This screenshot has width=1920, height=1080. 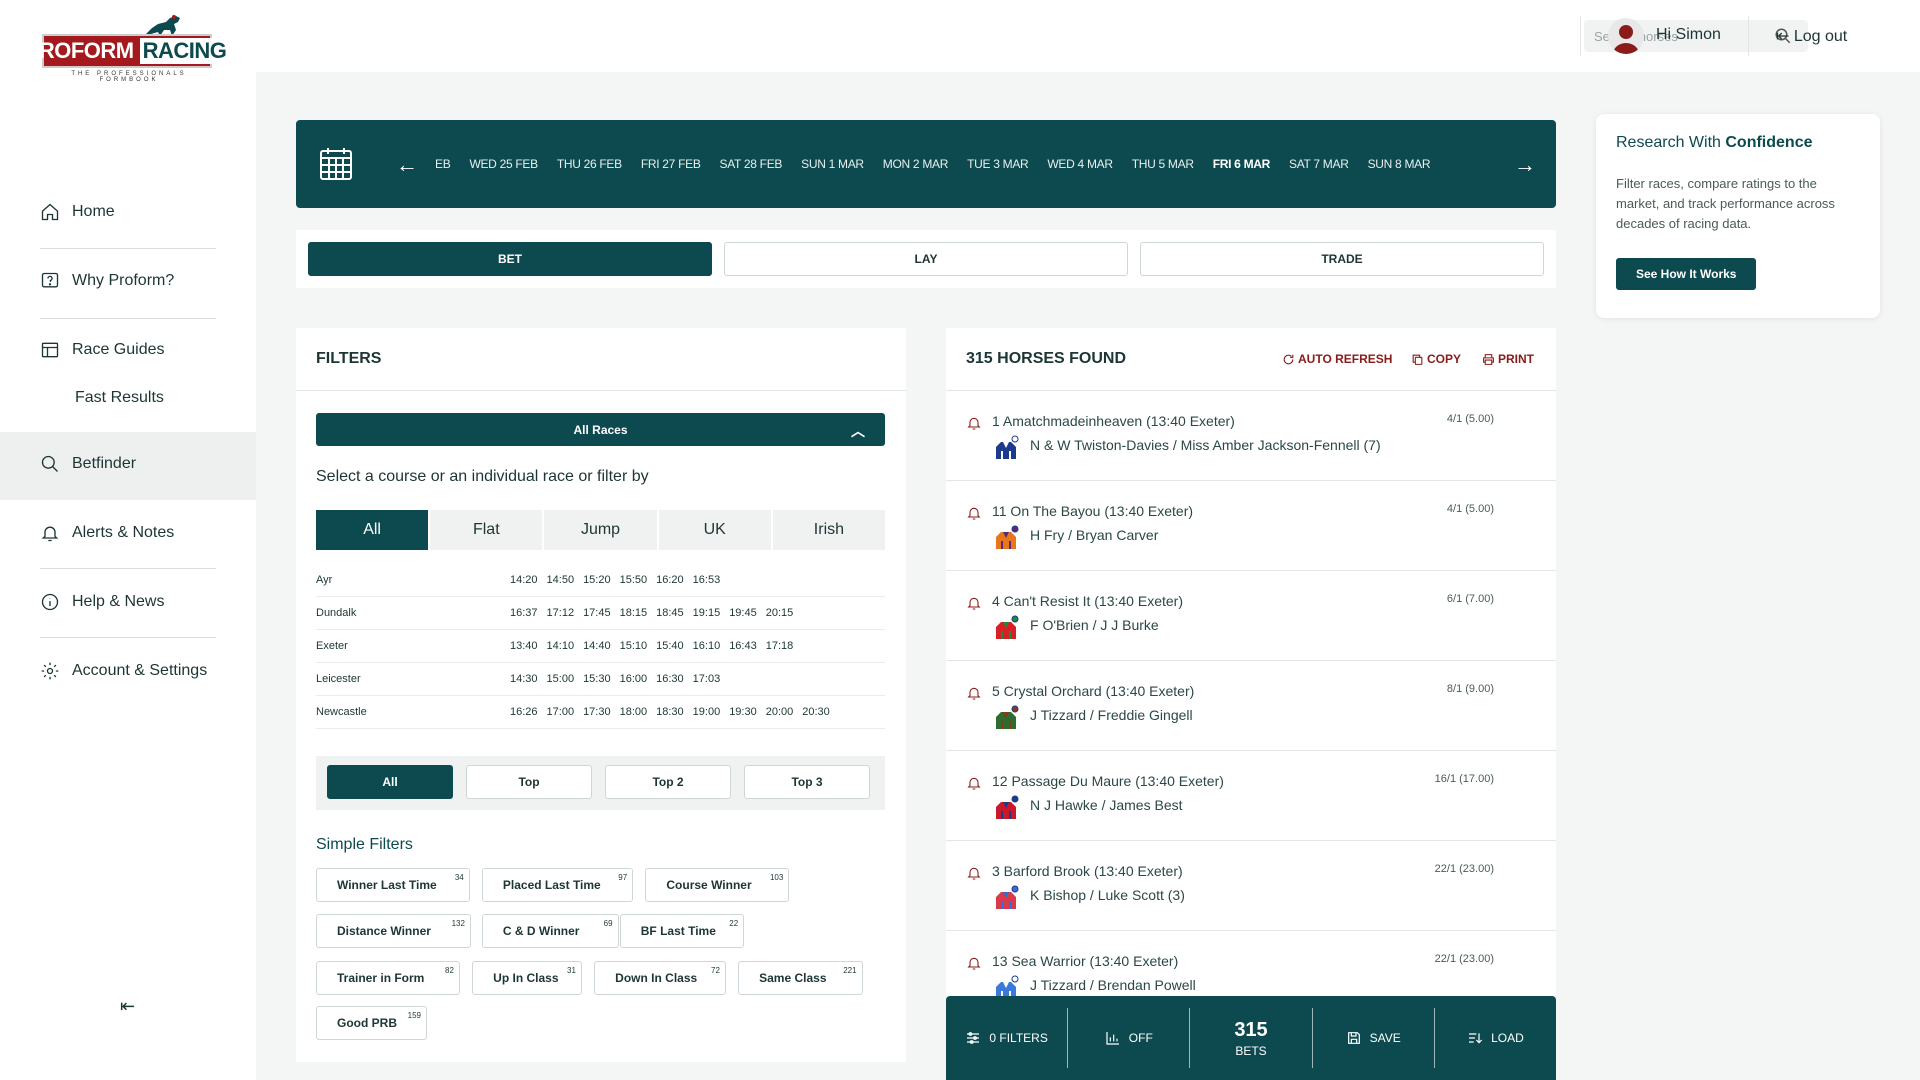 What do you see at coordinates (561, 613) in the screenshot?
I see `race-time: 17:12` at bounding box center [561, 613].